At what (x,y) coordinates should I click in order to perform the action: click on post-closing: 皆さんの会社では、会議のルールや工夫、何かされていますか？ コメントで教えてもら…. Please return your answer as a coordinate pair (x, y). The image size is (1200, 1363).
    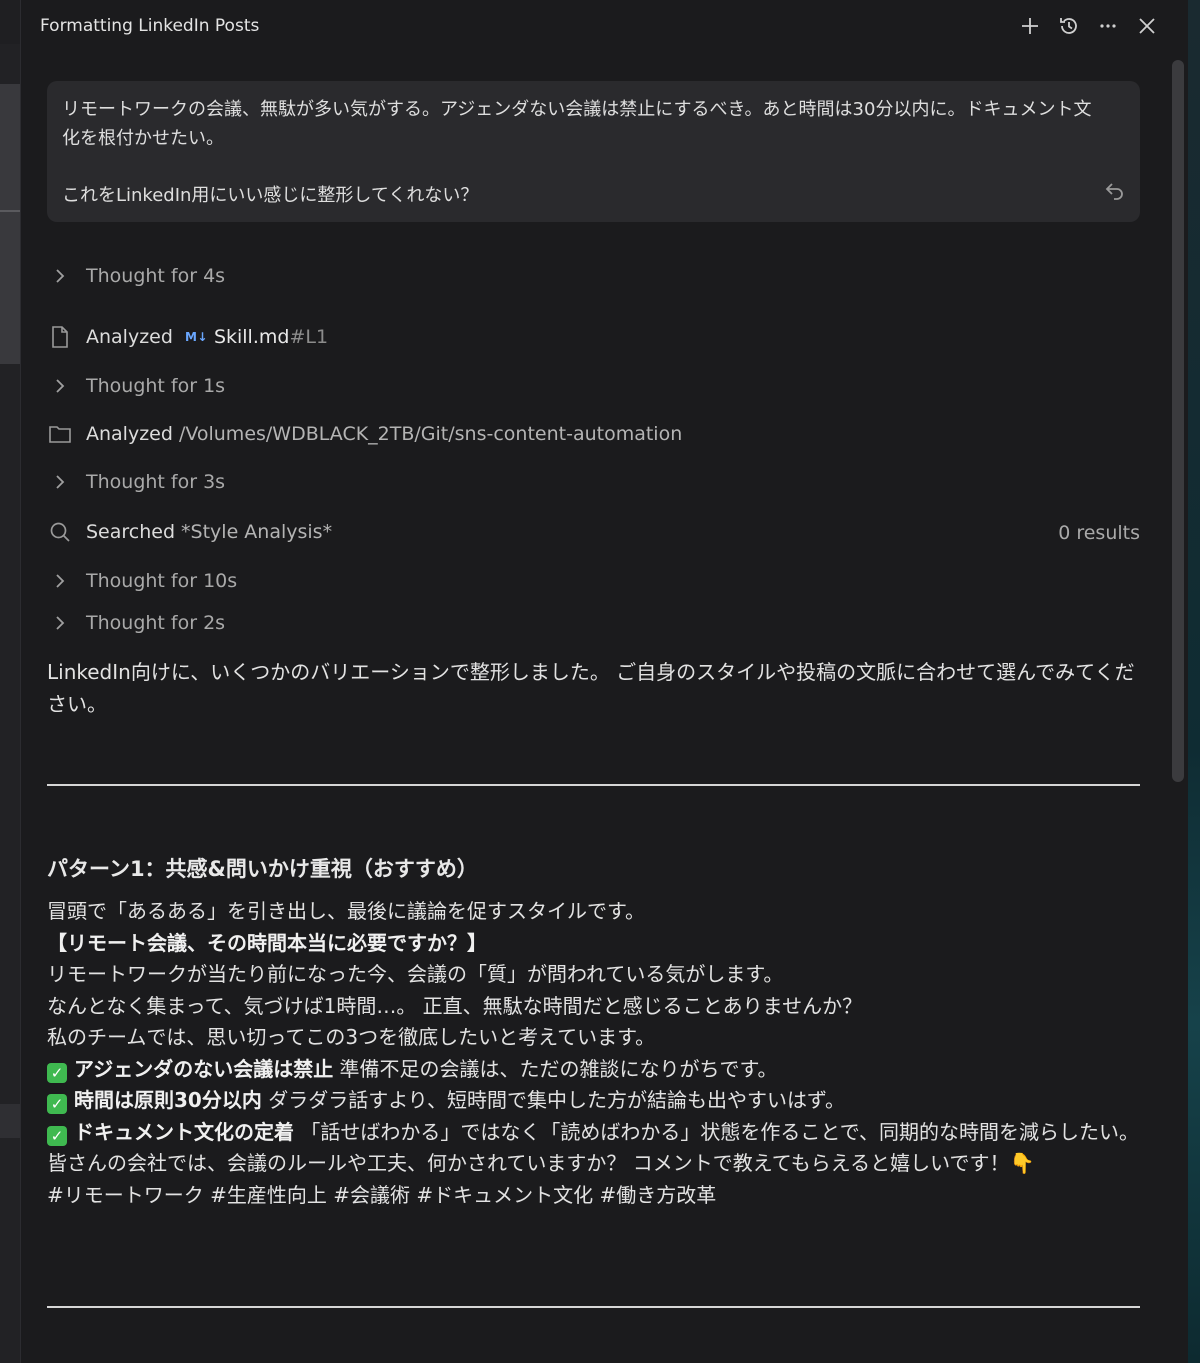
    Looking at the image, I should click on (541, 1163).